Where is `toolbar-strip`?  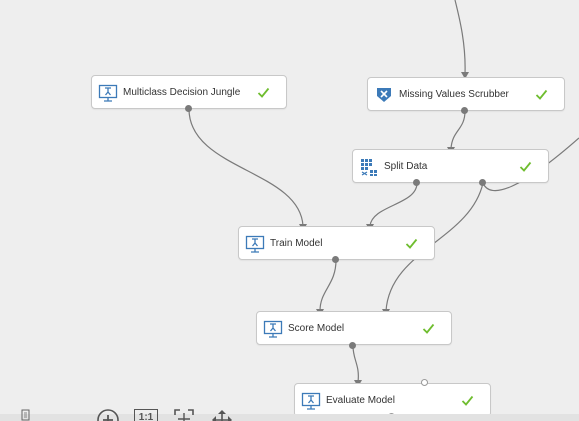
toolbar-strip is located at coordinates (289, 417).